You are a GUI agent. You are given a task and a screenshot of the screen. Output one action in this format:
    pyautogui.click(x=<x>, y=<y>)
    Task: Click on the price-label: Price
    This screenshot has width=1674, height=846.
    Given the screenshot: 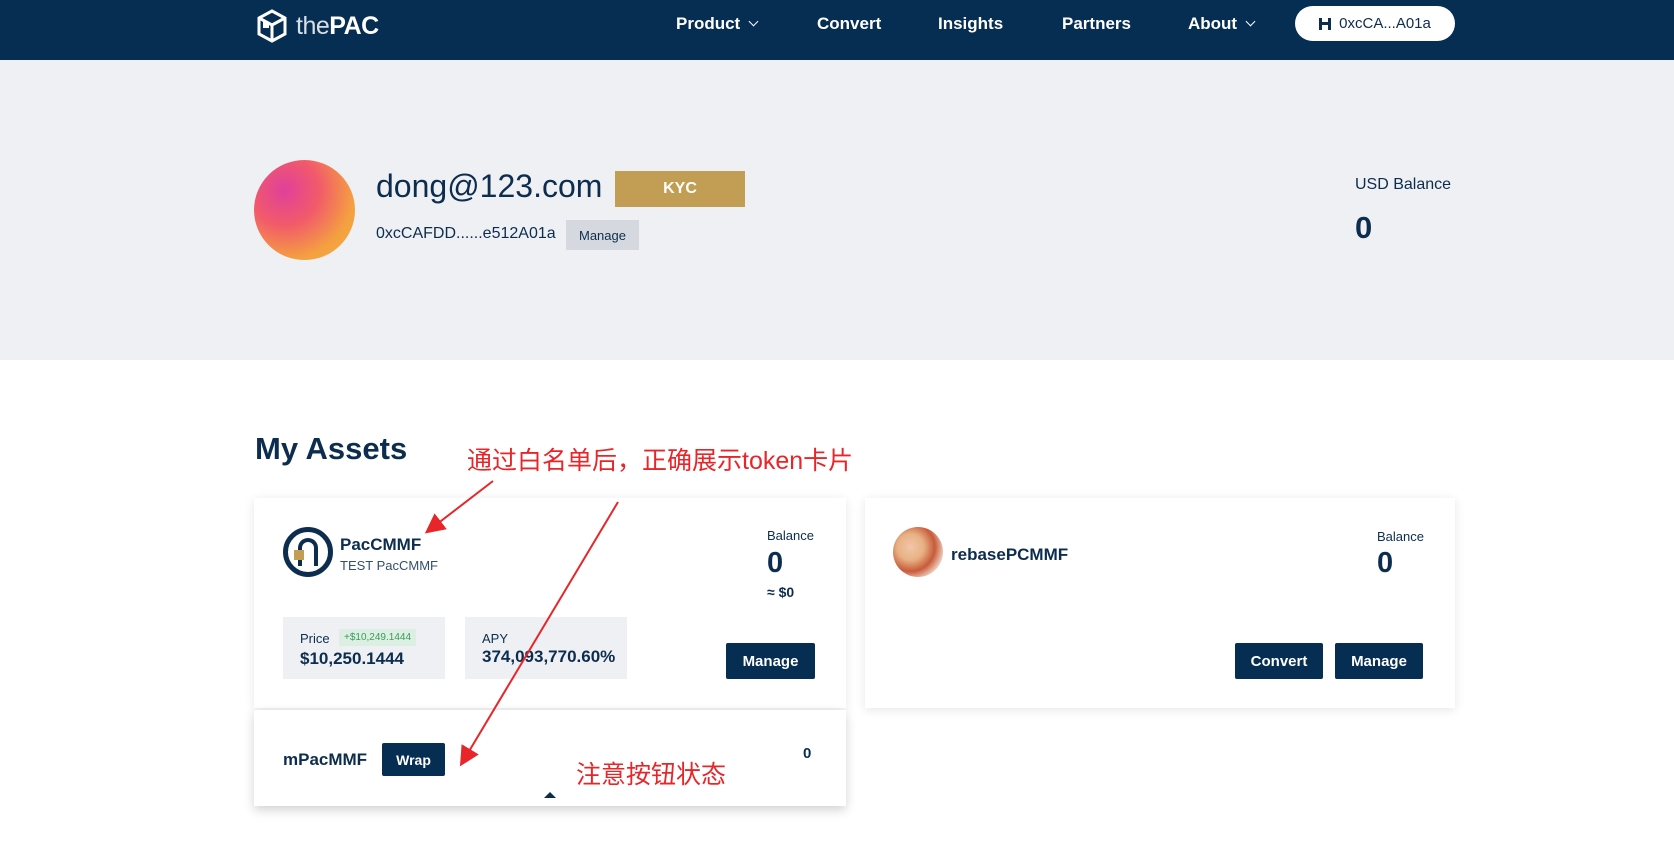 What is the action you would take?
    pyautogui.click(x=315, y=638)
    